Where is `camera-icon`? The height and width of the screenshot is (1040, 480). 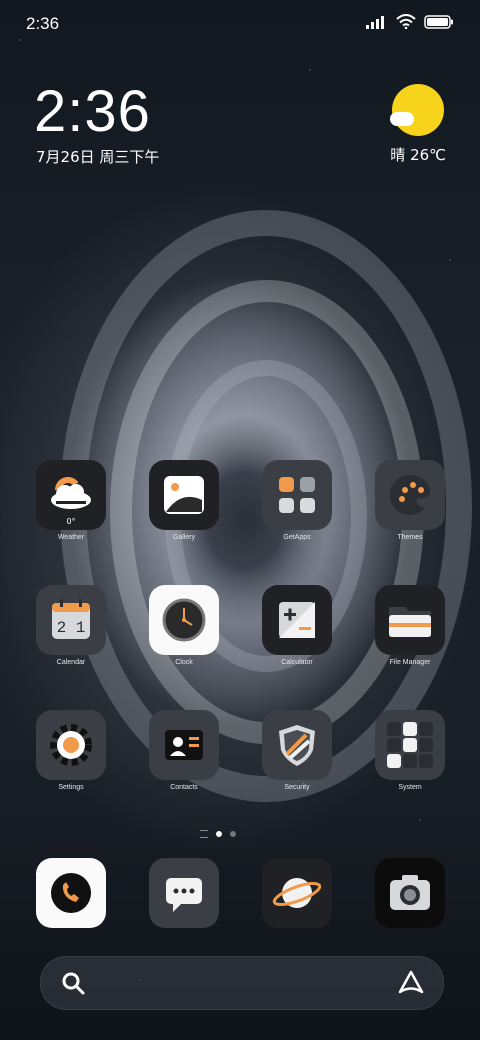
camera-icon is located at coordinates (410, 893).